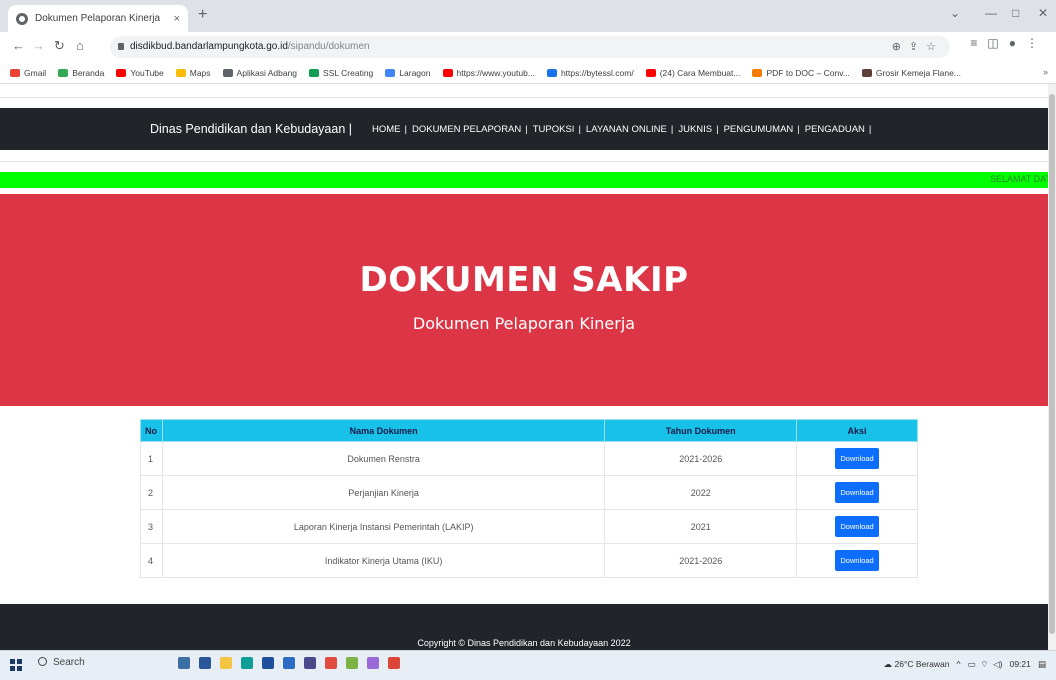 Image resolution: width=1056 pixels, height=680 pixels. Describe the element at coordinates (151, 430) in the screenshot. I see `column-header-no: No` at that location.